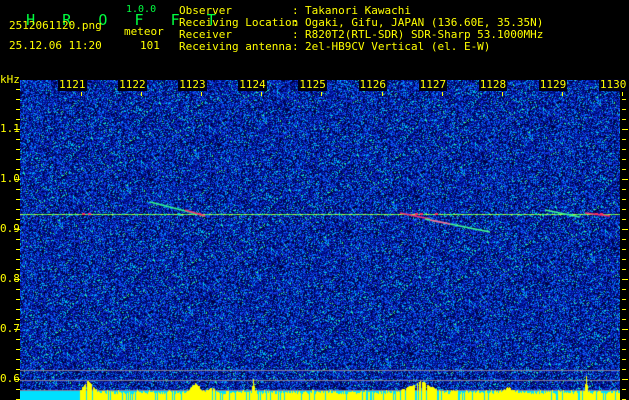 This screenshot has width=629, height=400. I want to click on info-colon: :, so click(295, 46).